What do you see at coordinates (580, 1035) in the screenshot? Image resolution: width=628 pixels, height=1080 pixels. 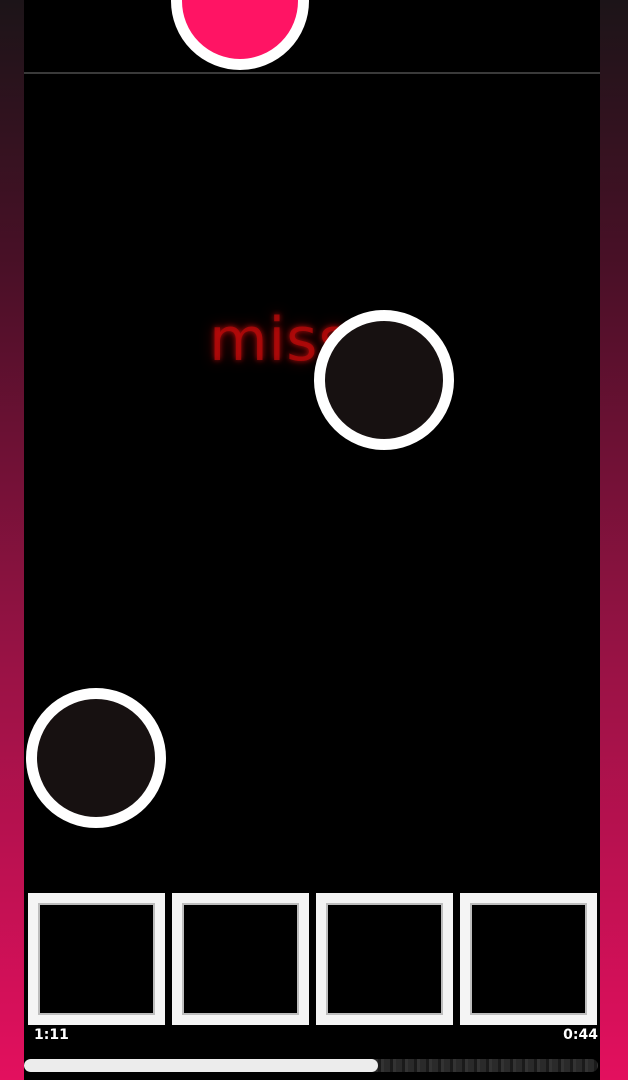 I see `remaining-time: 0:44` at bounding box center [580, 1035].